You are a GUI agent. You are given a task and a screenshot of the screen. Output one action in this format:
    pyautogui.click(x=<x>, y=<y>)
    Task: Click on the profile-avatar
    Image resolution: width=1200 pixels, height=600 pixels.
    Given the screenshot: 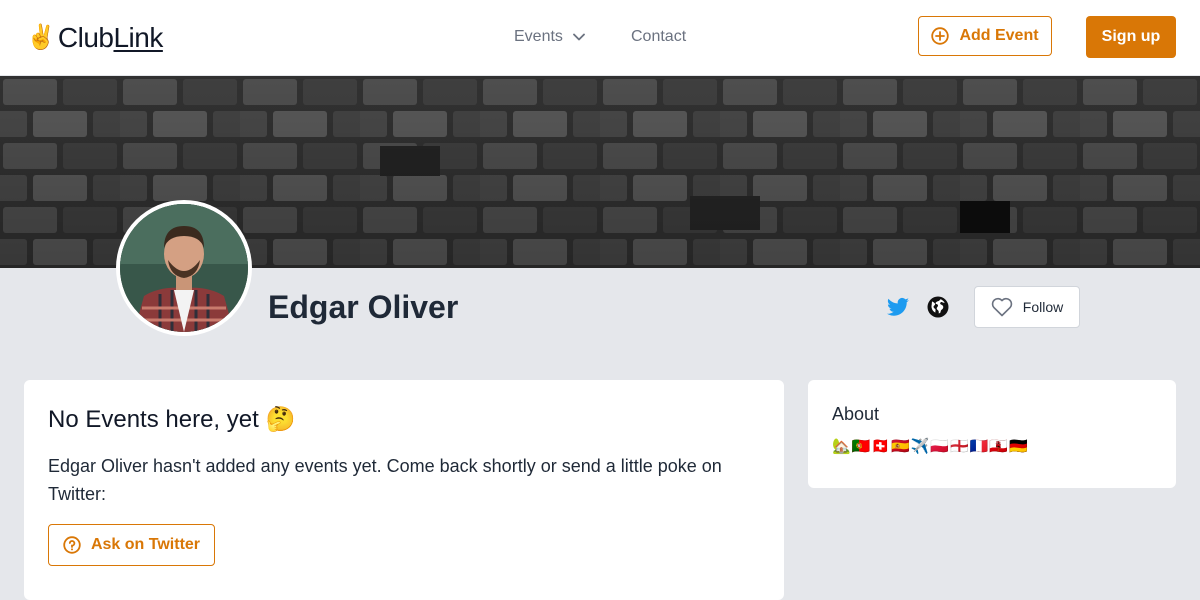 What is the action you would take?
    pyautogui.click(x=184, y=268)
    